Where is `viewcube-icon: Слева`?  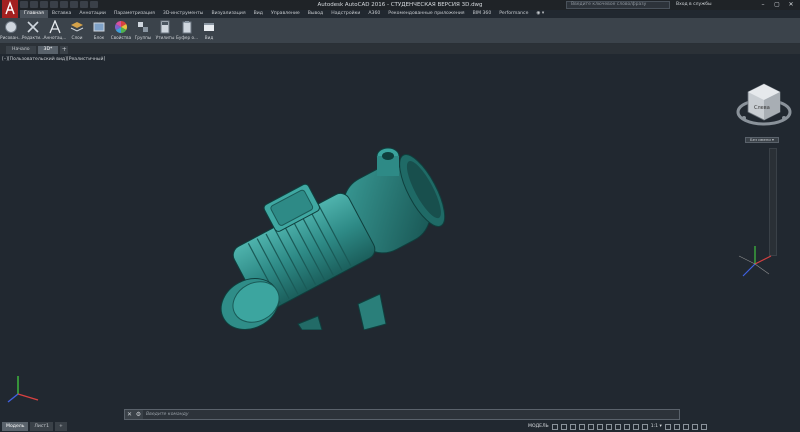
viewcube-icon: Слева is located at coordinates (764, 106).